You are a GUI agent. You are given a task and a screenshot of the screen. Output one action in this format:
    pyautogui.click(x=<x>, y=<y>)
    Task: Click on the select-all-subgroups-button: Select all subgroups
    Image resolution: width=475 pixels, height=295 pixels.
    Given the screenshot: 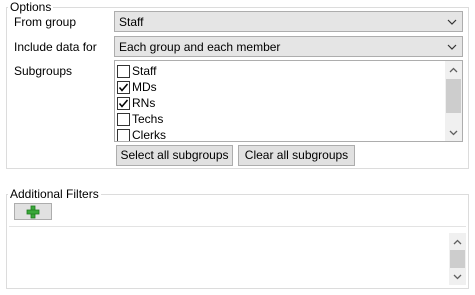 What is the action you would take?
    pyautogui.click(x=174, y=155)
    